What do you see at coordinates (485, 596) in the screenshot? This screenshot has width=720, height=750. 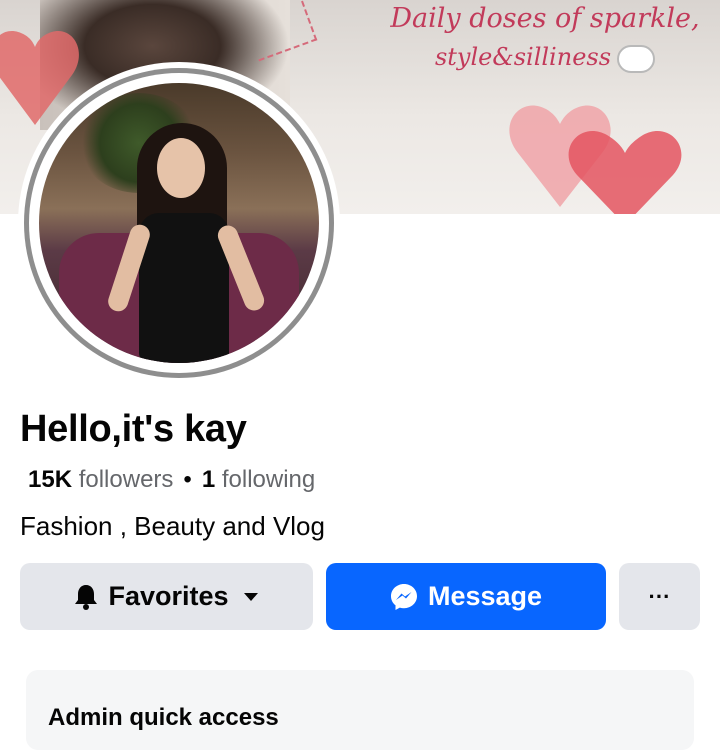 I see `message-label: Message` at bounding box center [485, 596].